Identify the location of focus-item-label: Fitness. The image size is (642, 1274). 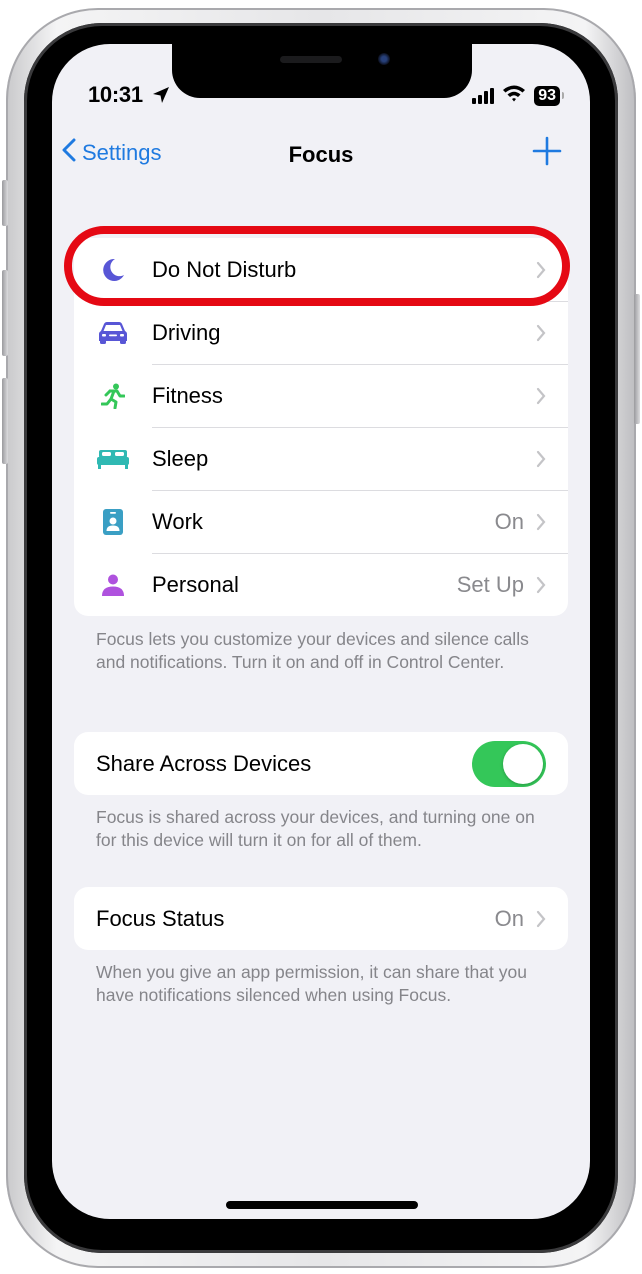
(187, 395).